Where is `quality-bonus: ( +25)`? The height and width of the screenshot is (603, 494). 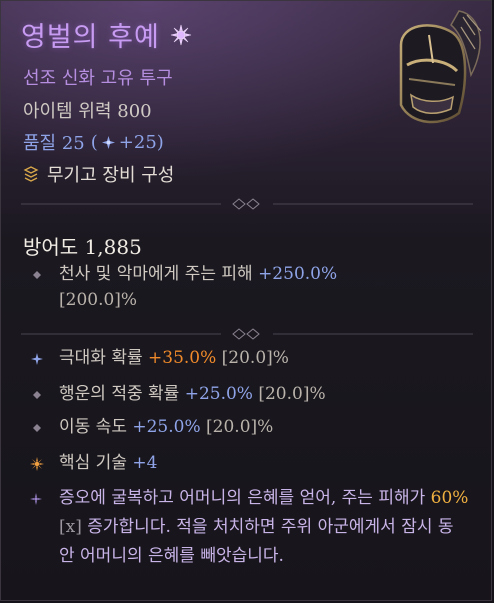
quality-bonus: ( +25) is located at coordinates (127, 142).